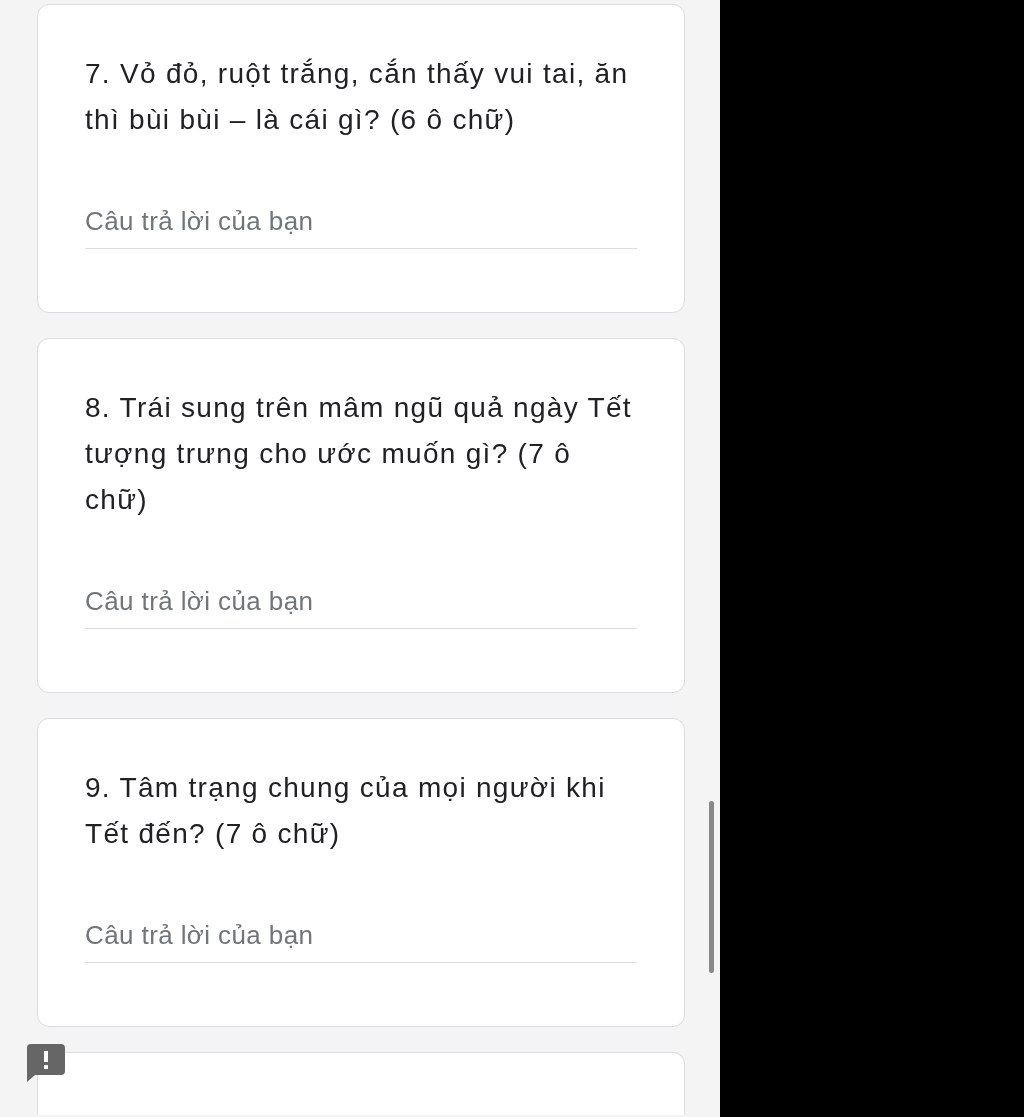 This screenshot has height=1117, width=1024. I want to click on question-text: 7. Vỏ đỏ, ruột trắng, cắn thấy vui tai, ăn thì bùi bùi – là cái gì? (6 ô chữ), so click(357, 97).